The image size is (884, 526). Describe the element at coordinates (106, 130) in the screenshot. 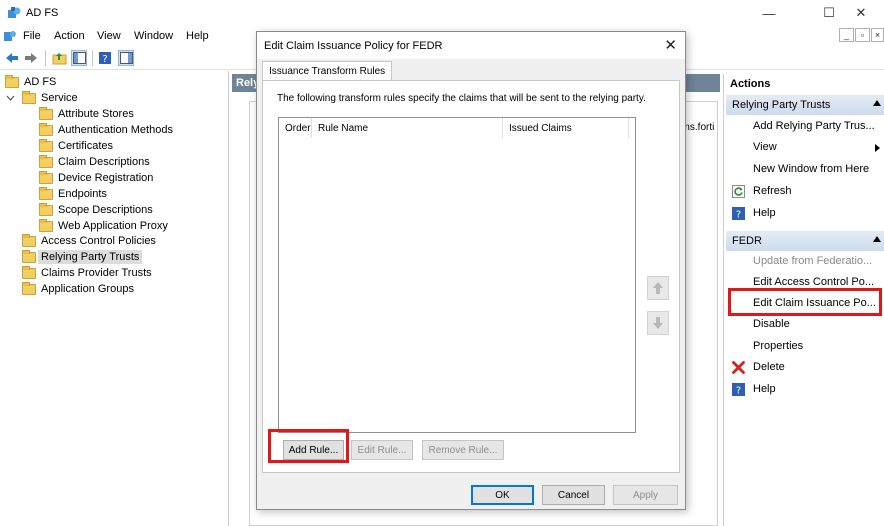

I see `tree-item-authentication-methods: Authentication Methods` at that location.